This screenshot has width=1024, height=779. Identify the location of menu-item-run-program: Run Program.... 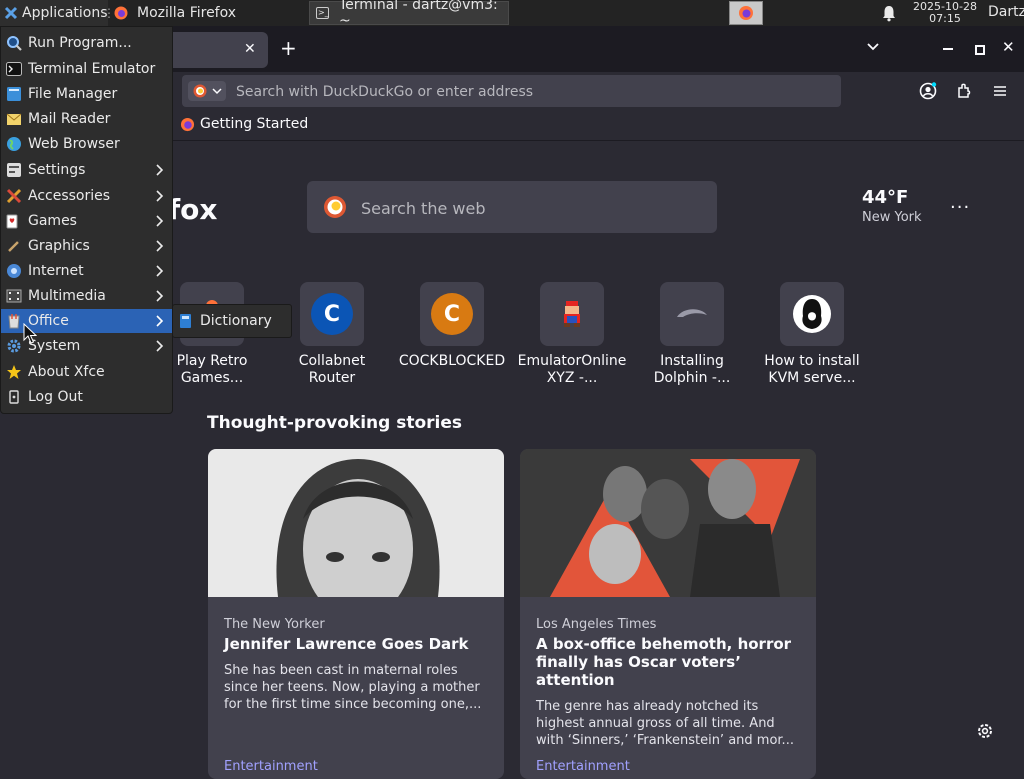
(86, 43).